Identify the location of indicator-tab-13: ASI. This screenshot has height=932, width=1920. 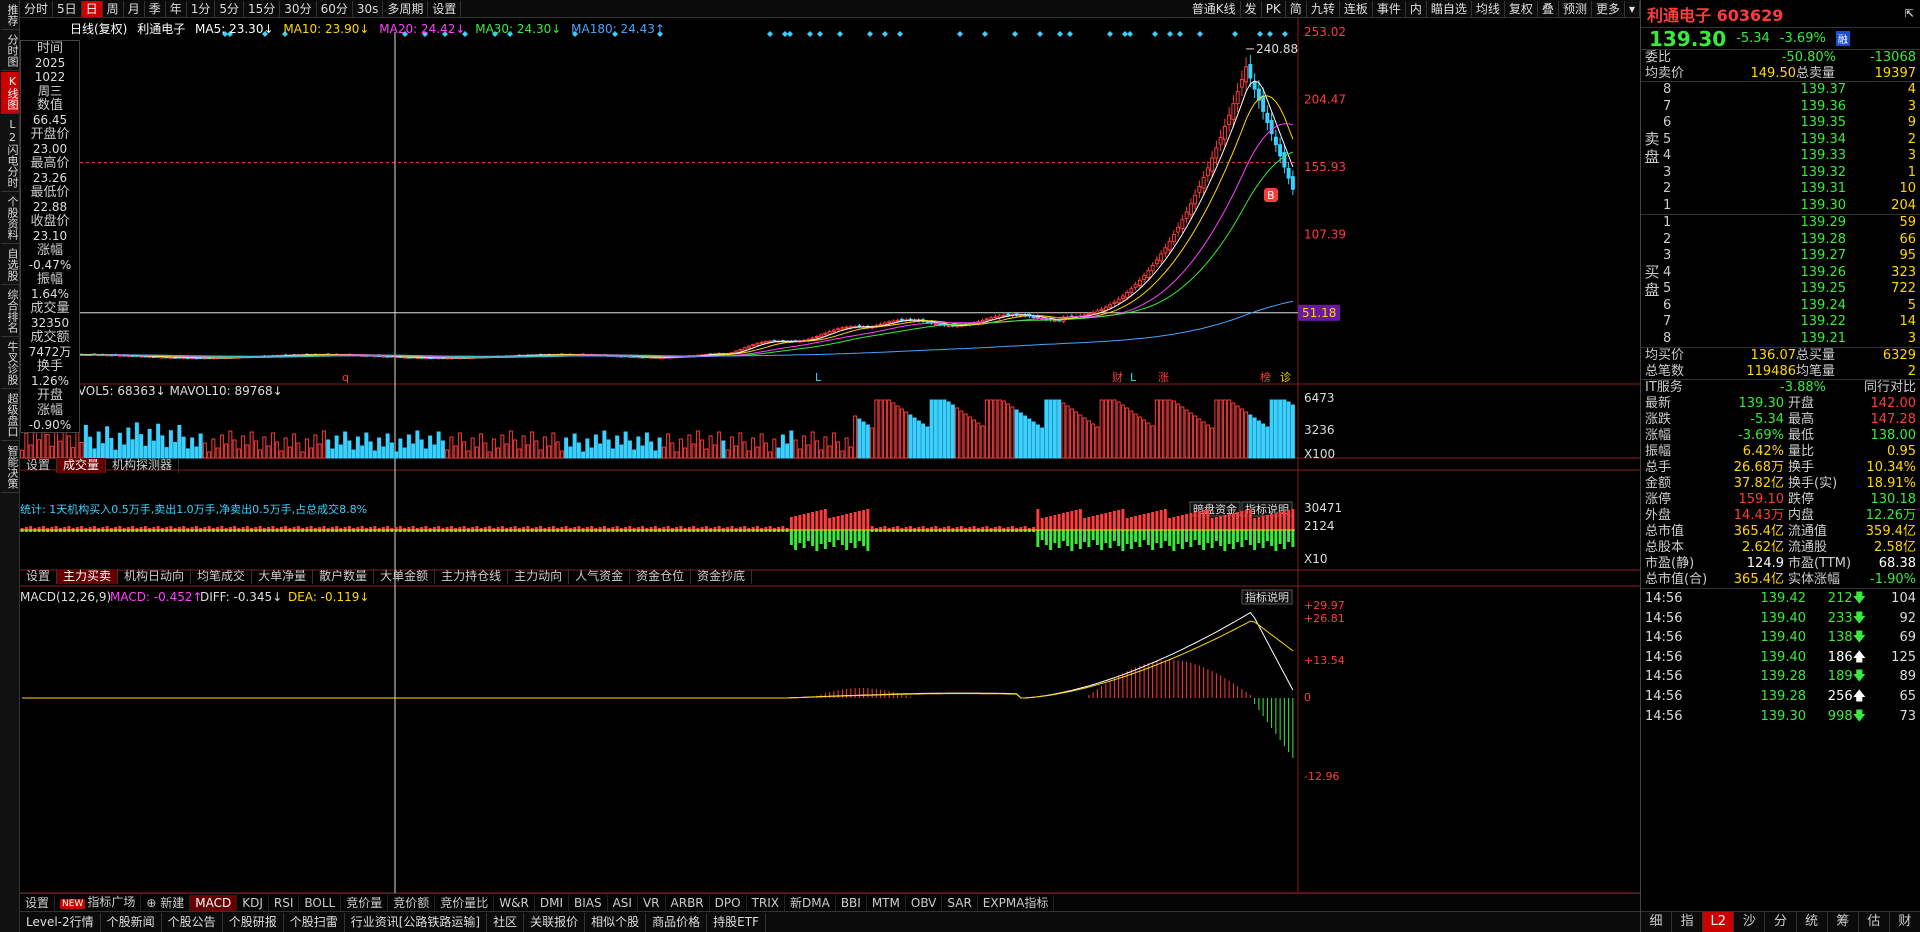
(623, 902).